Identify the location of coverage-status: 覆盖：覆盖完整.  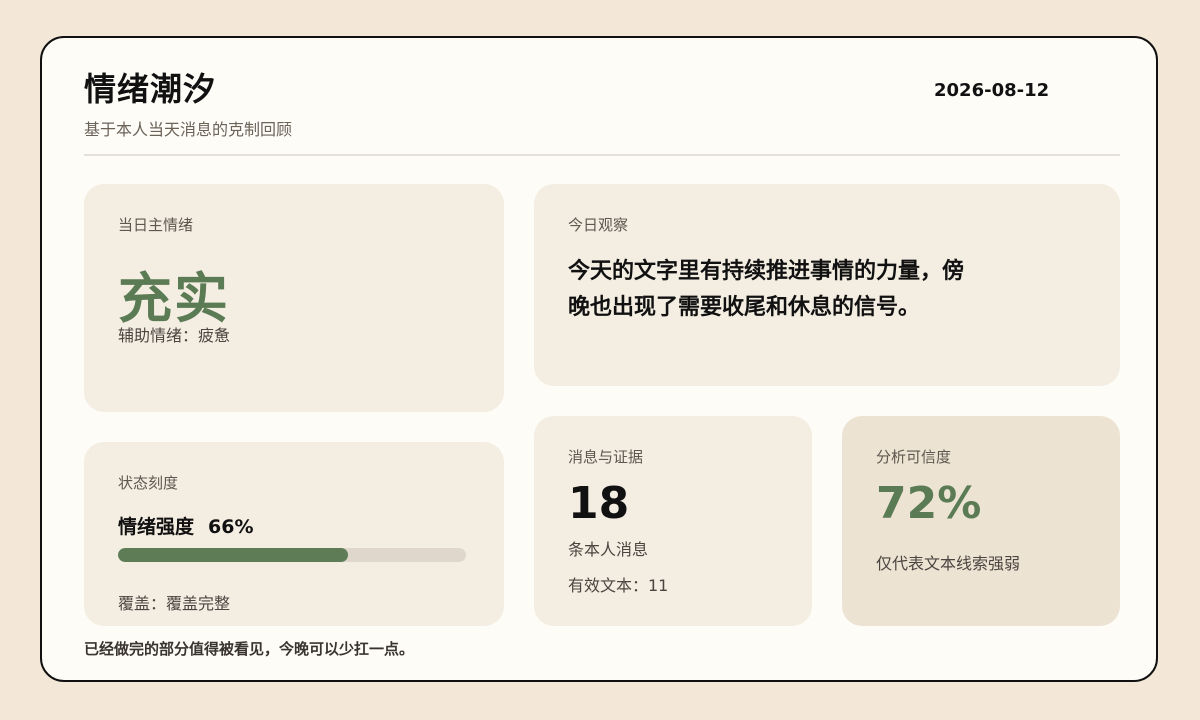
(174, 603).